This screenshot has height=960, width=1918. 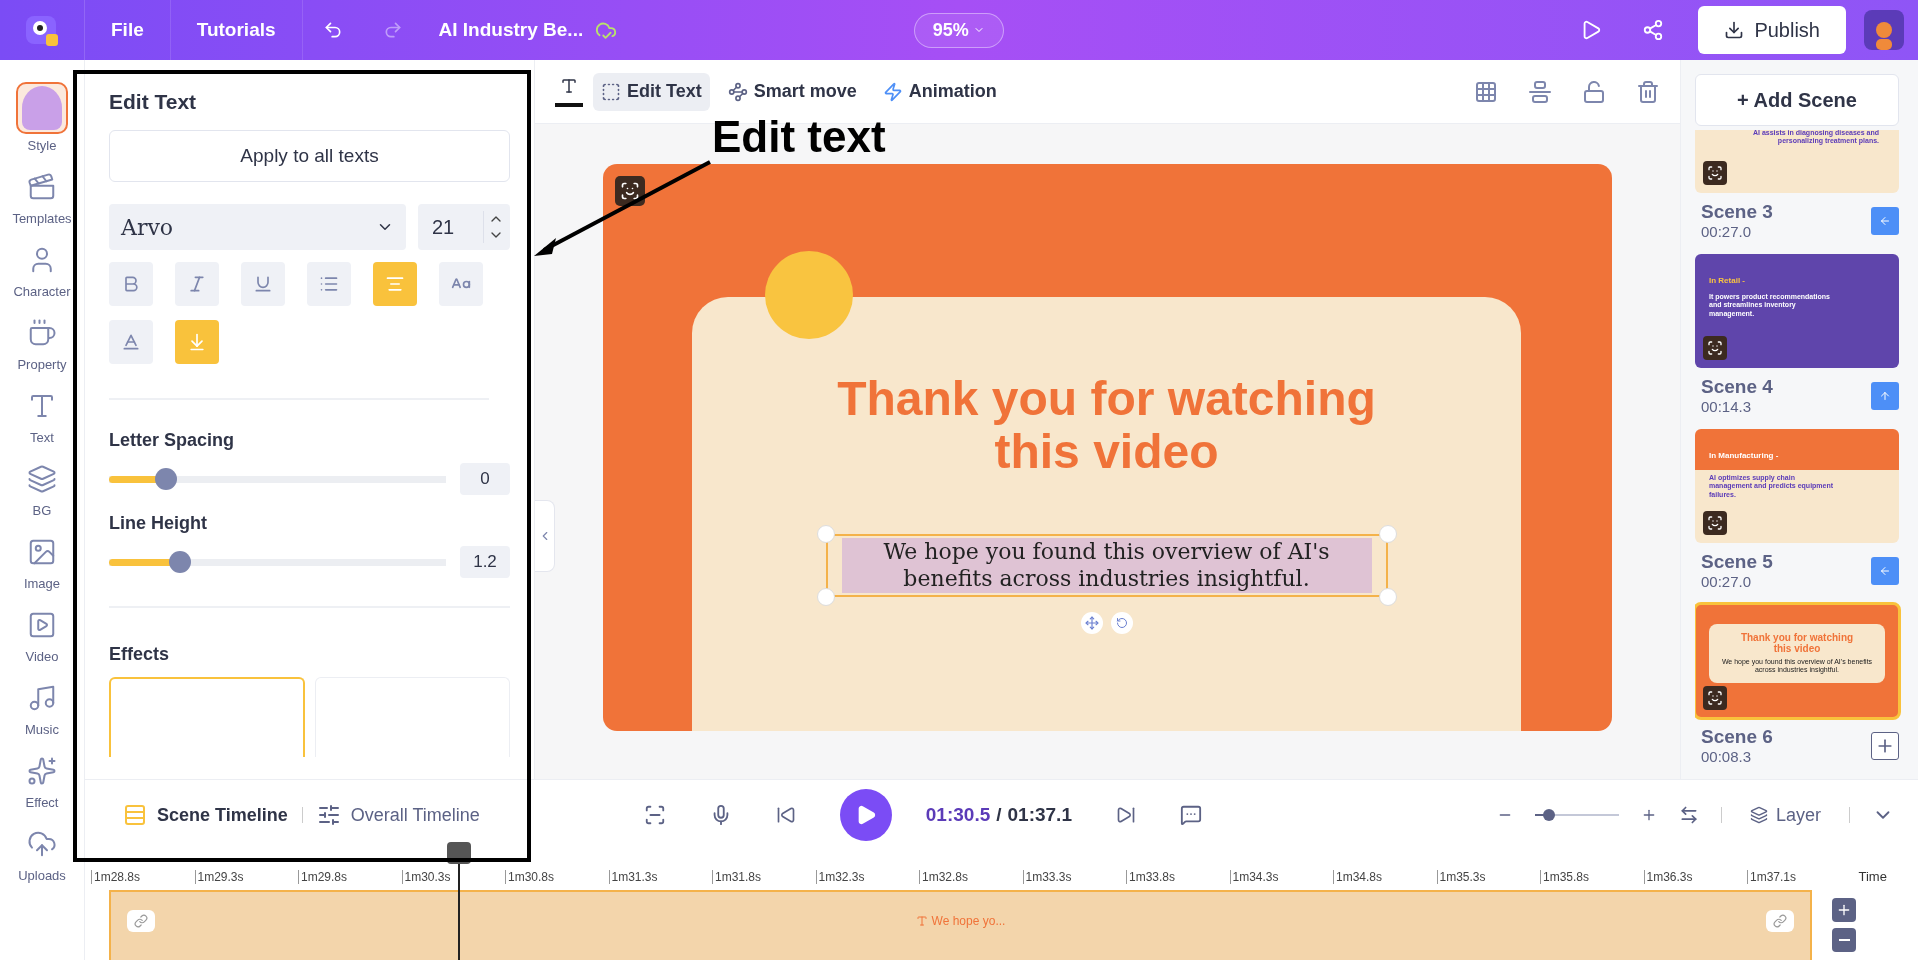 What do you see at coordinates (42, 698) in the screenshot?
I see `music-icon` at bounding box center [42, 698].